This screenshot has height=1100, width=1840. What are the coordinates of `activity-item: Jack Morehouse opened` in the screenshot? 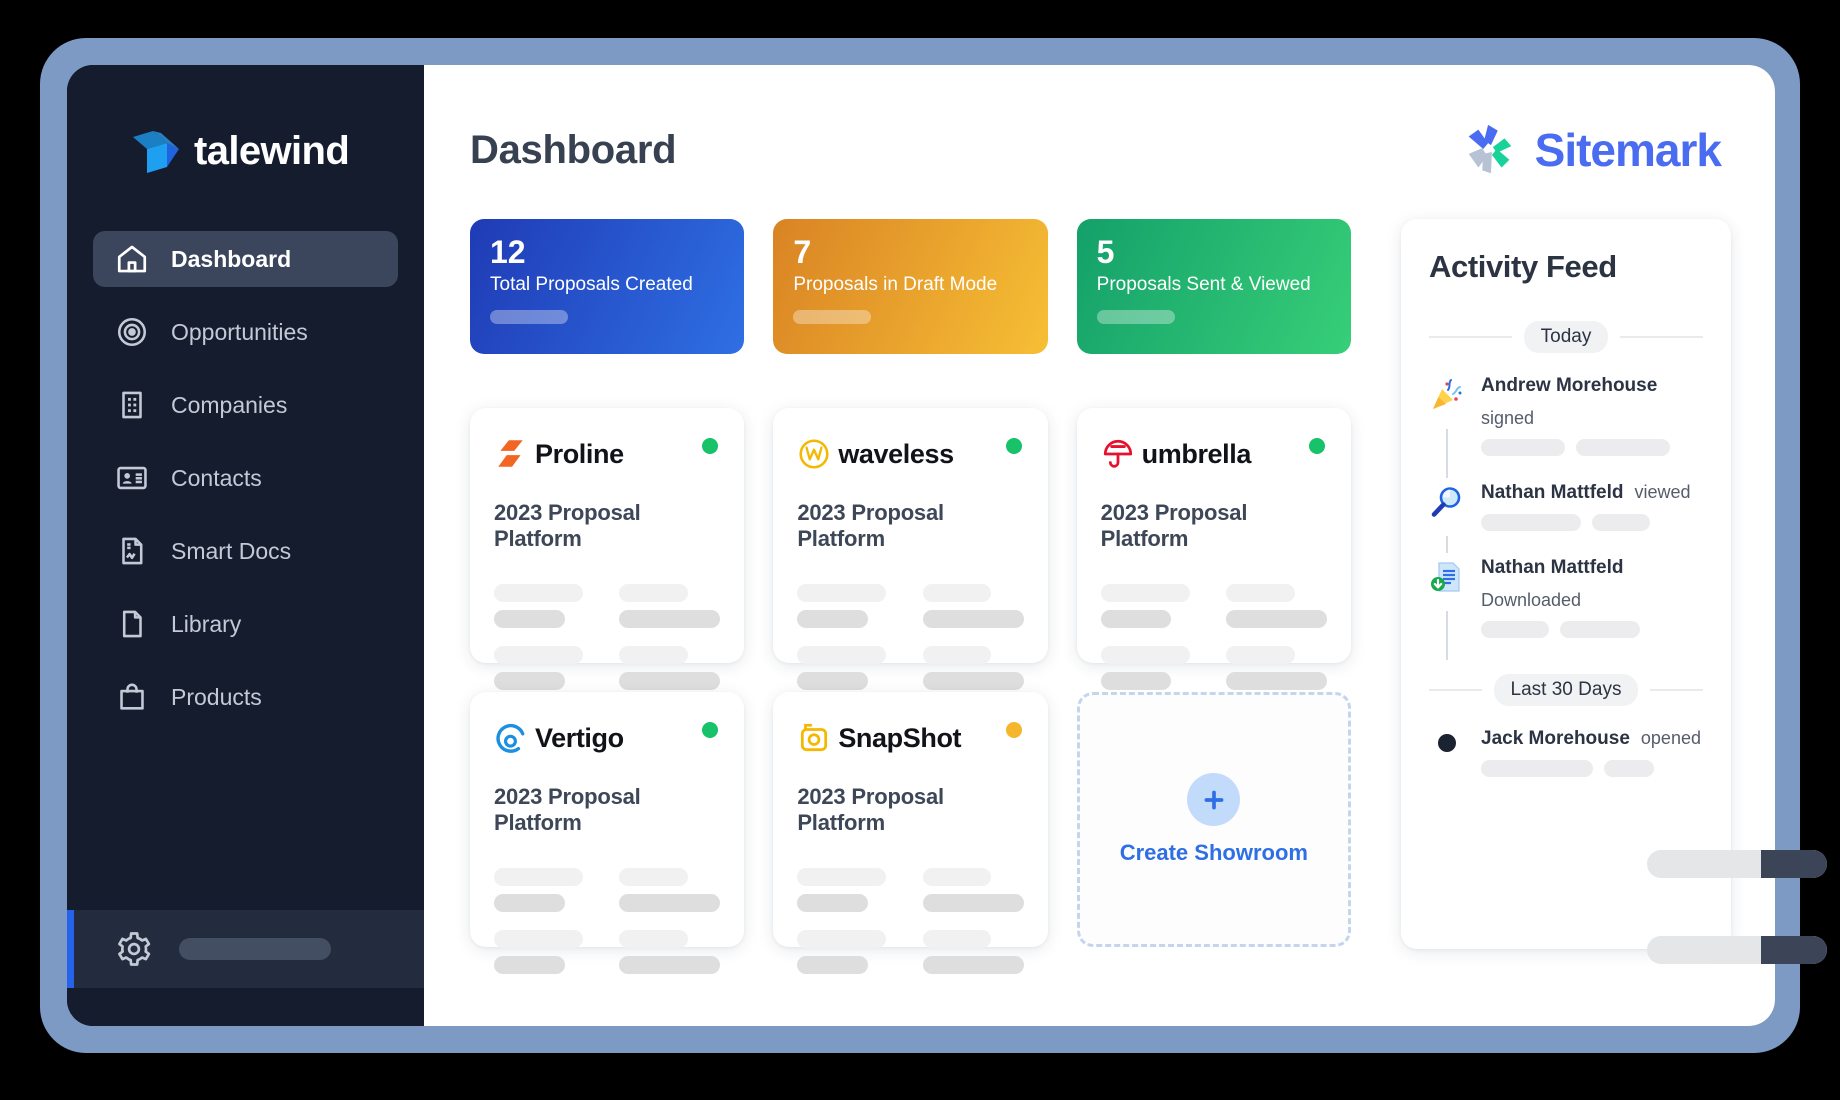 It's located at (1566, 765).